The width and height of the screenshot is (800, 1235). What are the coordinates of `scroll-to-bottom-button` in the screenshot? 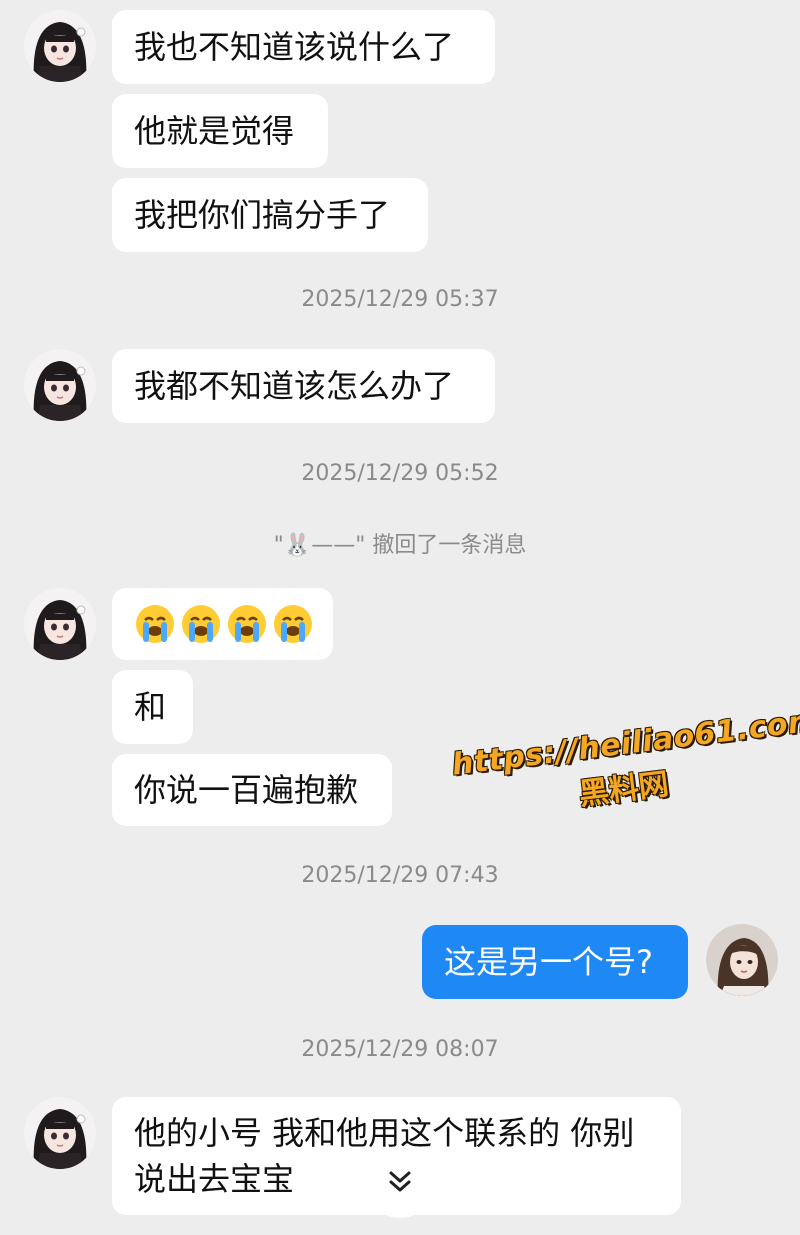 It's located at (400, 1182).